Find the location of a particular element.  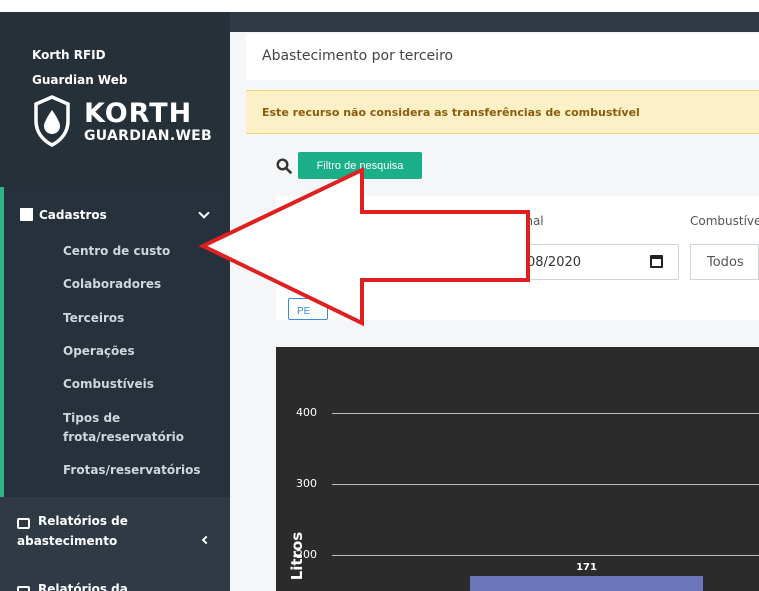

title-card: Abastecimento por terceiro is located at coordinates (502, 57).